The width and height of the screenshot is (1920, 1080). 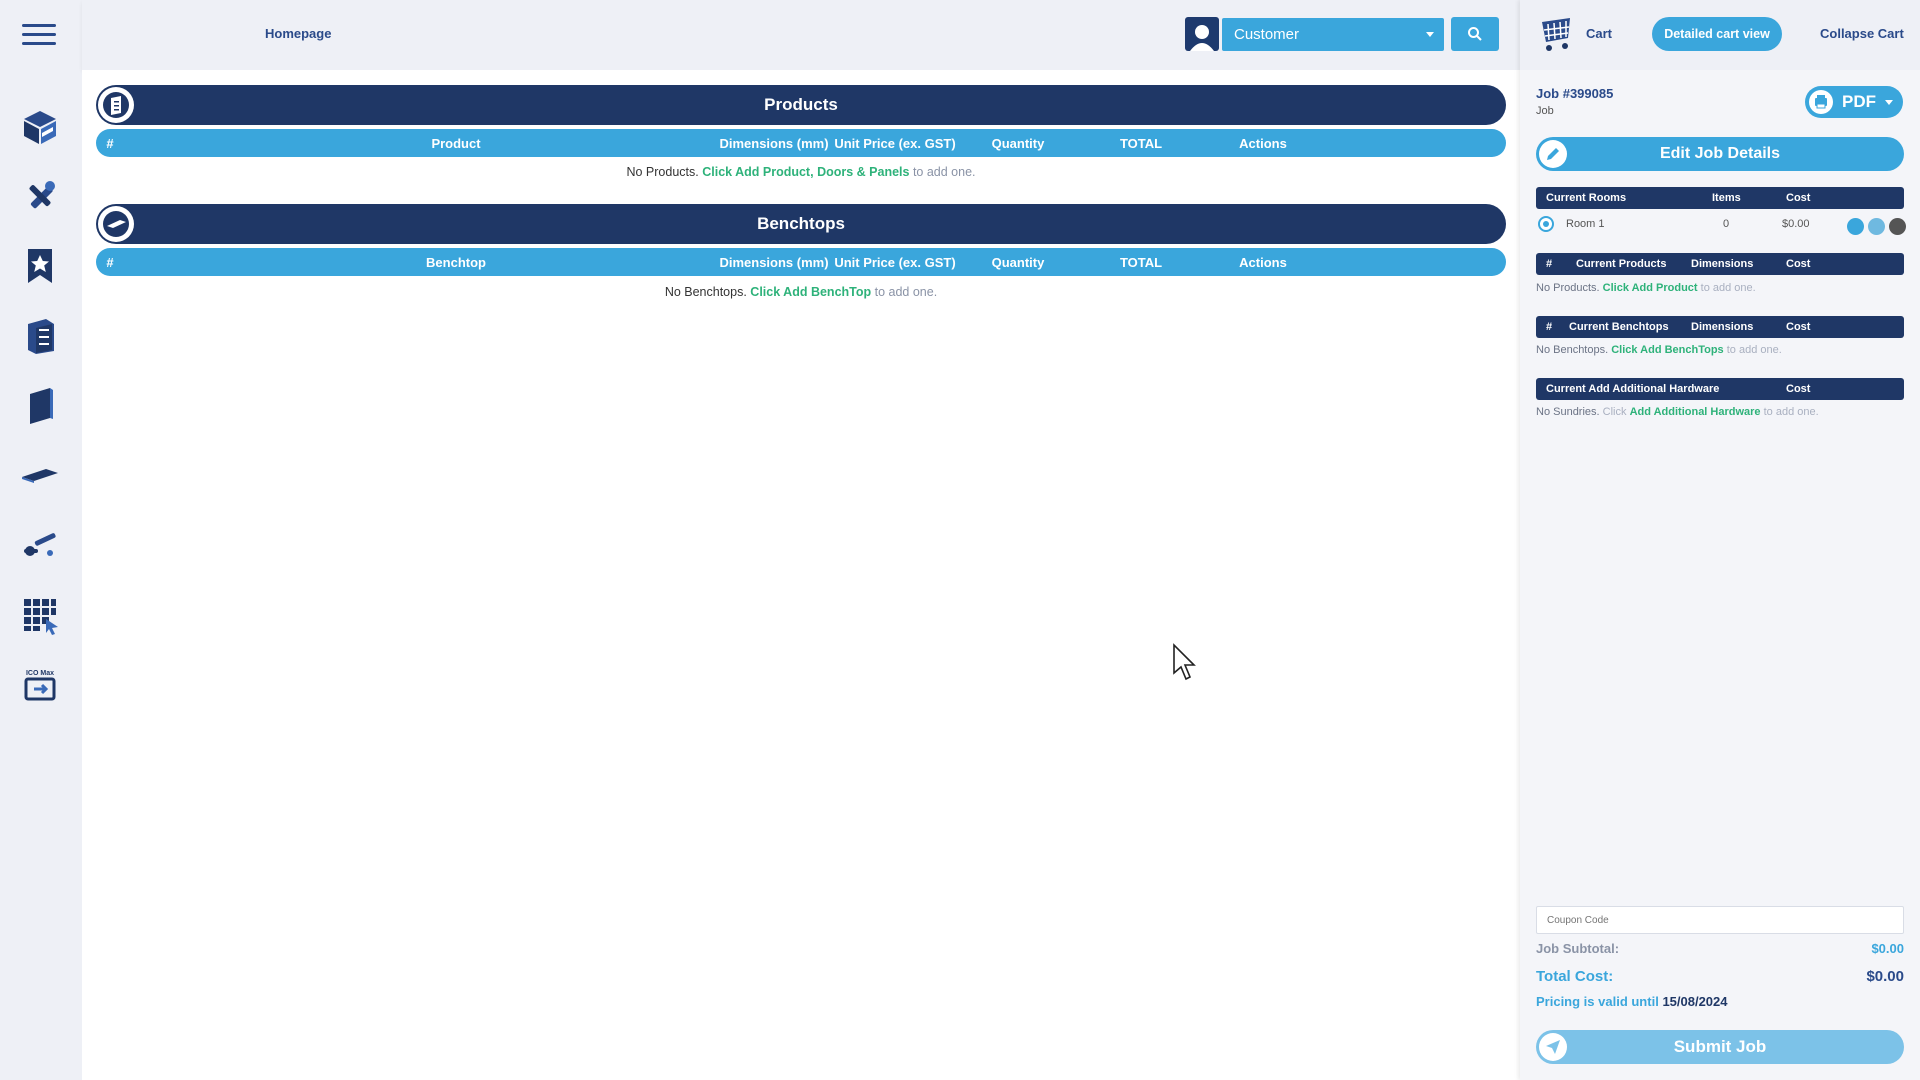 I want to click on hardware-icon, so click(x=40, y=545).